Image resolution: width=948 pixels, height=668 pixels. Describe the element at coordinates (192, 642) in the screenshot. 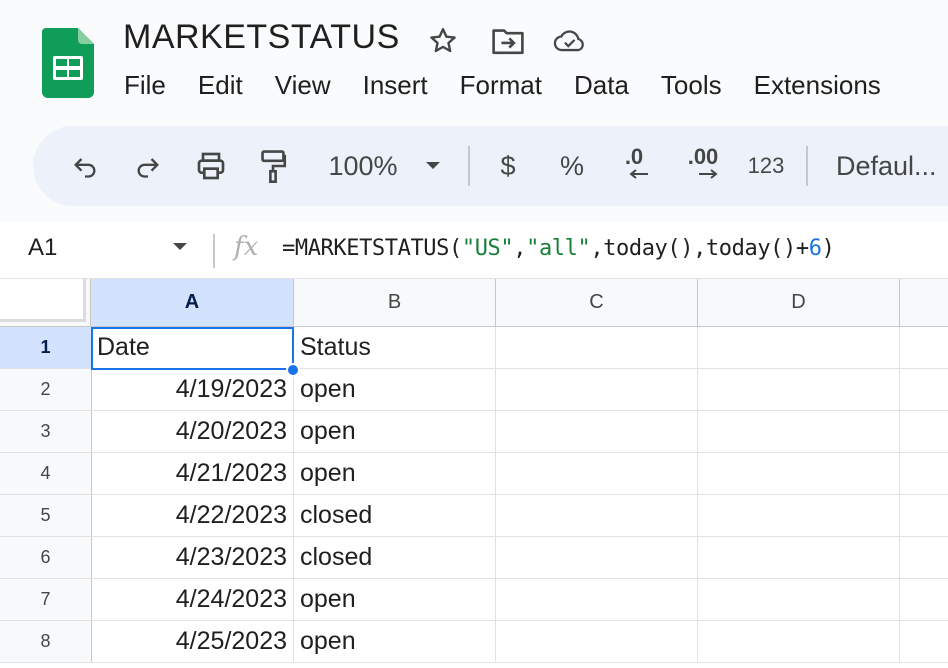

I see `cell-a8: 4/25/2023` at that location.